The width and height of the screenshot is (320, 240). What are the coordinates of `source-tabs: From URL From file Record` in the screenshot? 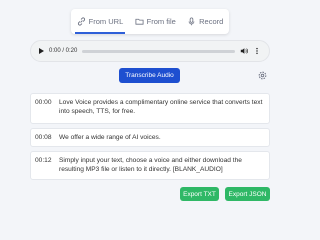 It's located at (150, 21).